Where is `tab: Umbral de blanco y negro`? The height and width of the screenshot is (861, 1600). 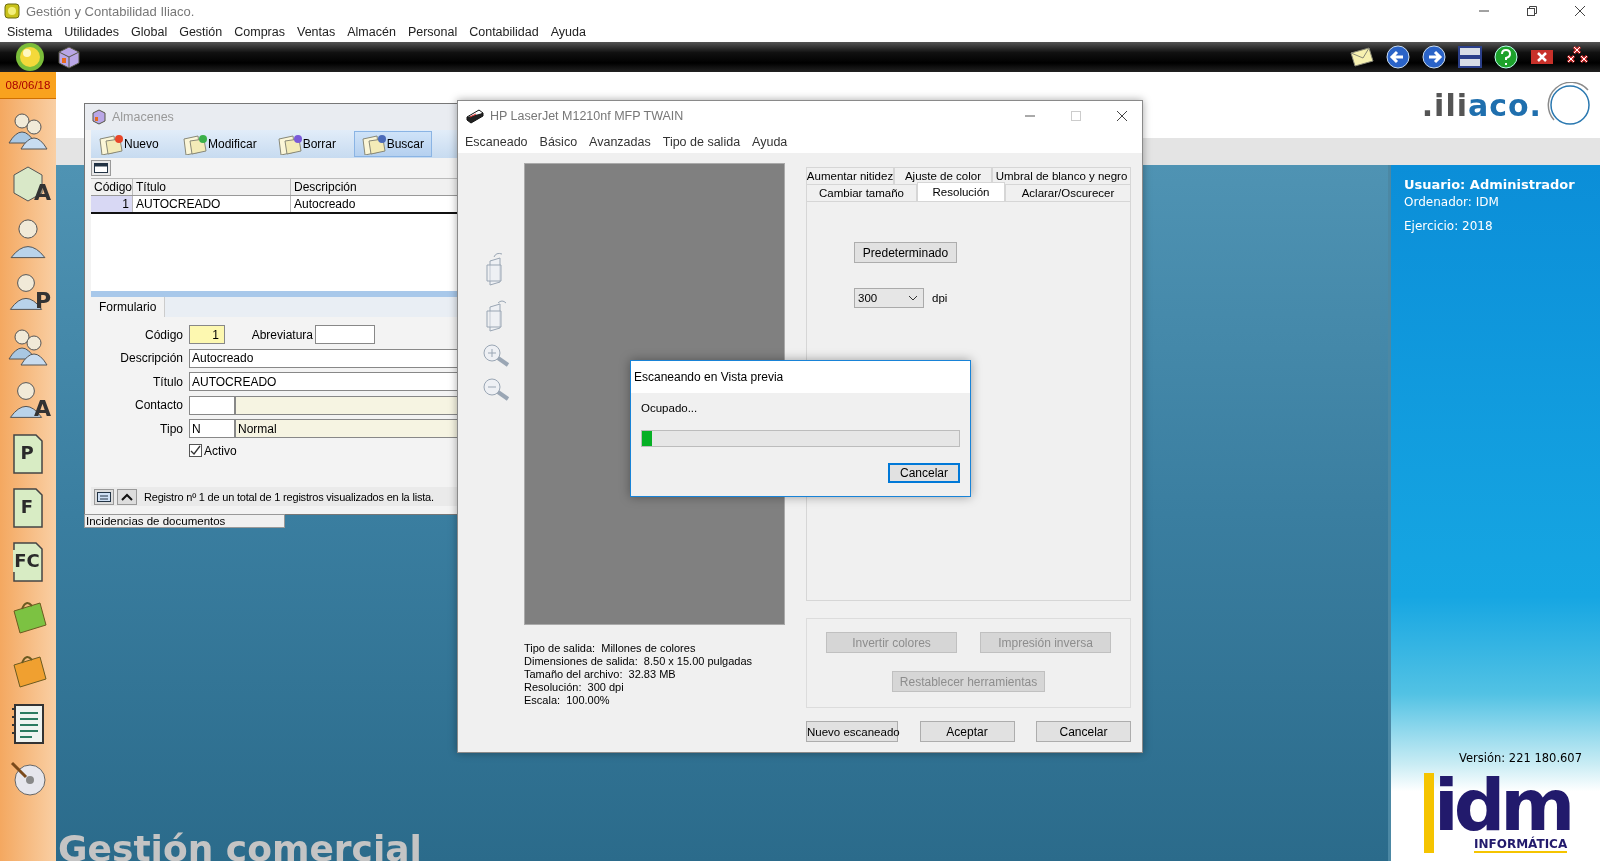 tab: Umbral de blanco y negro is located at coordinates (1061, 175).